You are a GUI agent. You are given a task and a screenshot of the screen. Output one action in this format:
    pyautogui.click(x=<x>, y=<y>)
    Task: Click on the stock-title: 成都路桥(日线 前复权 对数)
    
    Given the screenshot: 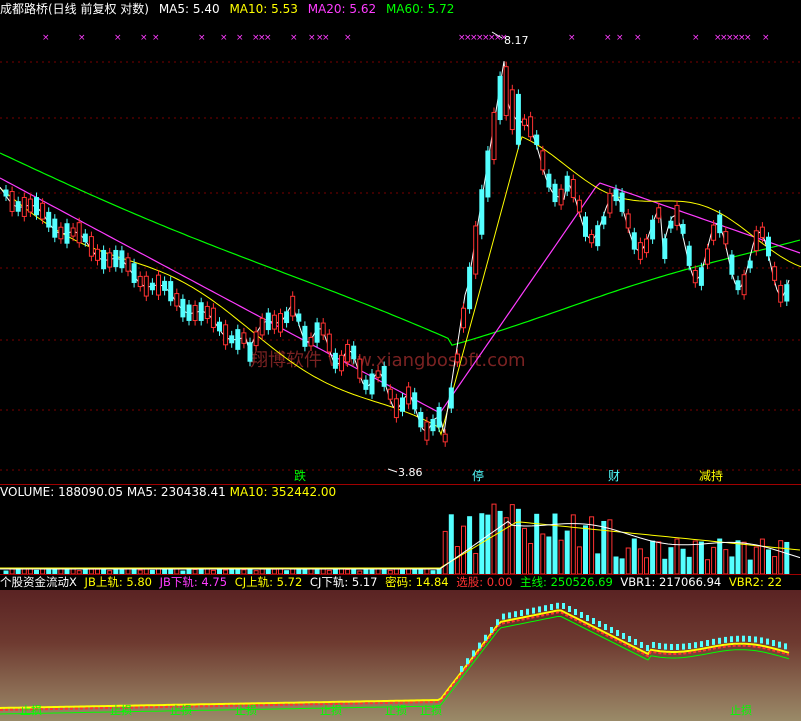 What is the action you would take?
    pyautogui.click(x=74, y=9)
    